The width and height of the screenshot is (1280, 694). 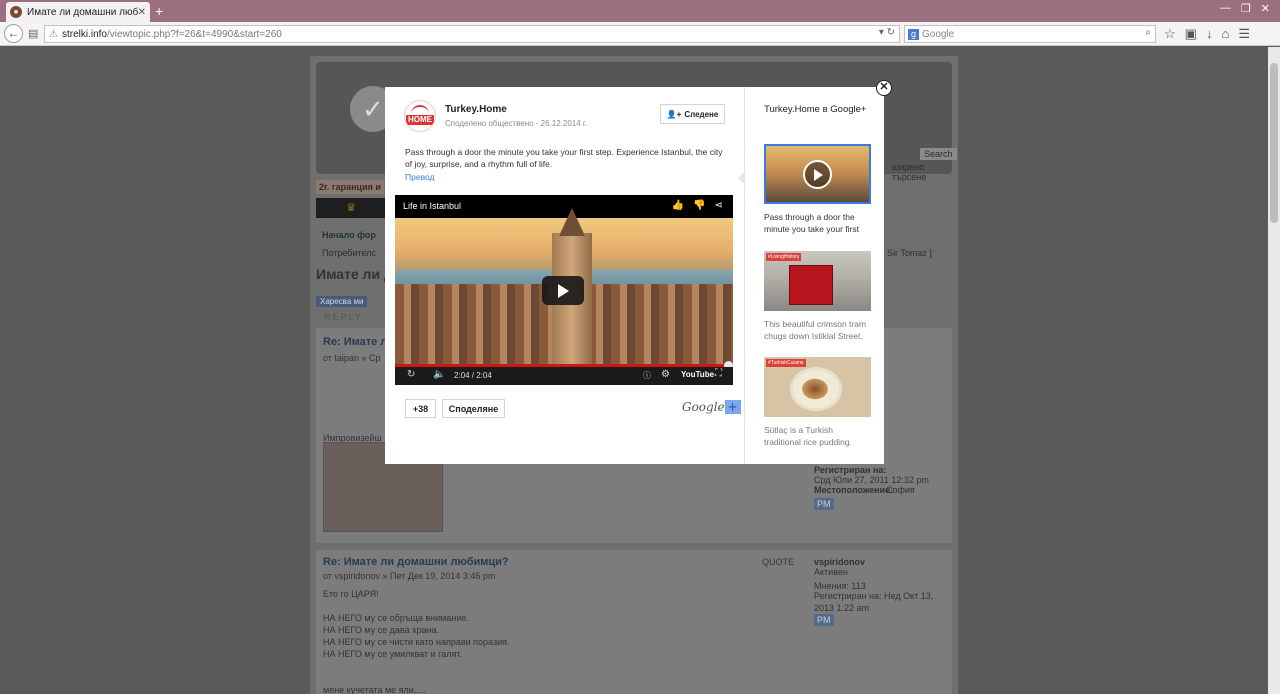 I want to click on like-button: Харесва ми, so click(x=342, y=301).